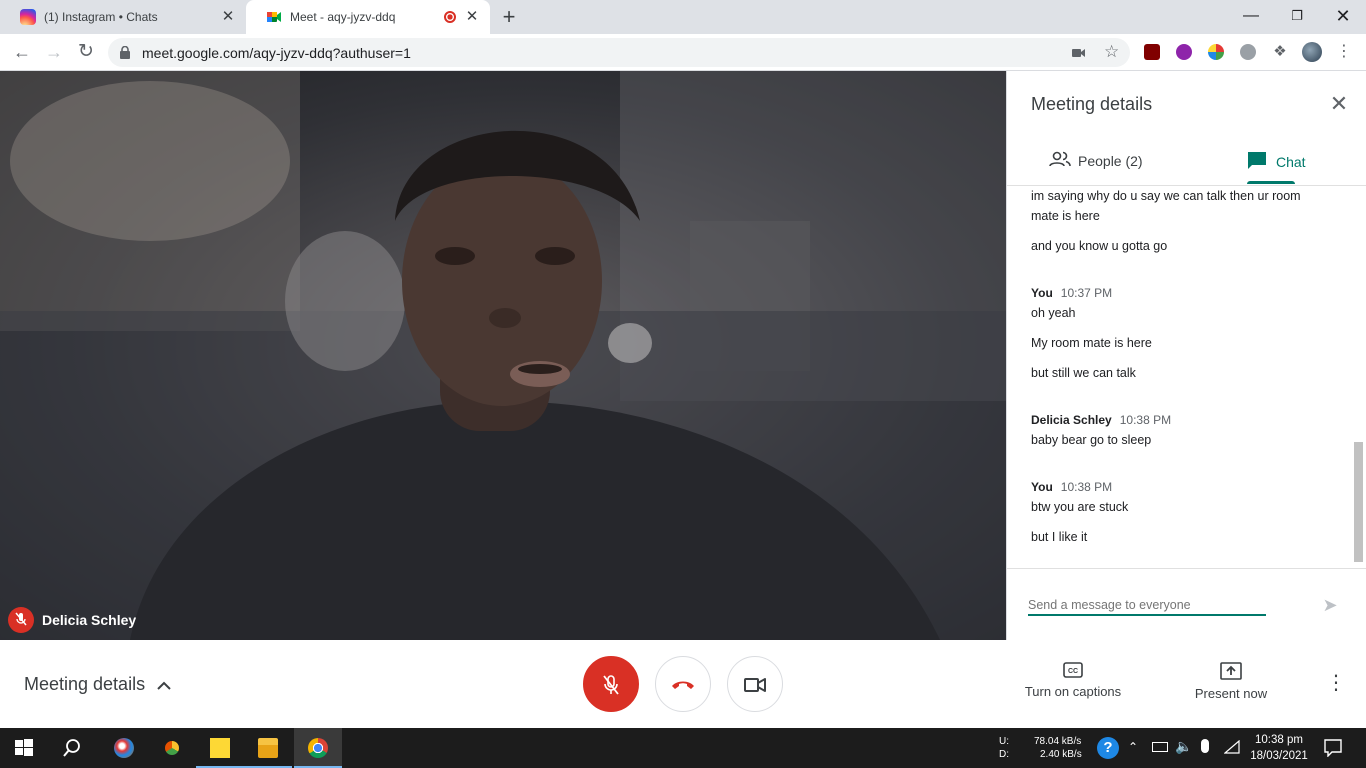 The width and height of the screenshot is (1366, 768). I want to click on tab-people: People (2), so click(1096, 160).